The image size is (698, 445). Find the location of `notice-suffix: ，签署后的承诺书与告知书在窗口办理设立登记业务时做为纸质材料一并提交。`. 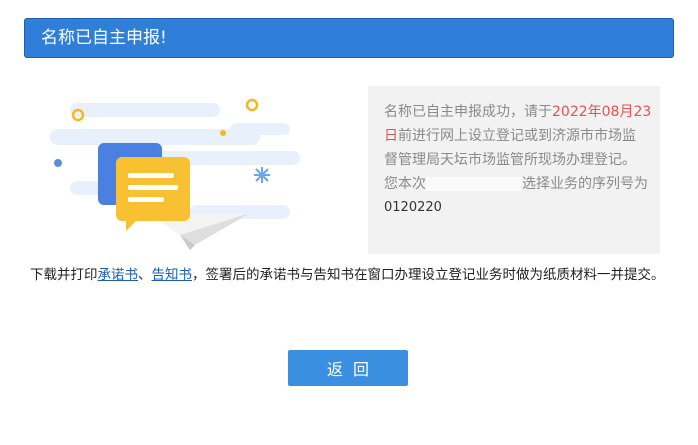

notice-suffix: ，签署后的承诺书与告知书在窗口办理设立登记业务时做为纸质材料一并提交。 is located at coordinates (428, 275).